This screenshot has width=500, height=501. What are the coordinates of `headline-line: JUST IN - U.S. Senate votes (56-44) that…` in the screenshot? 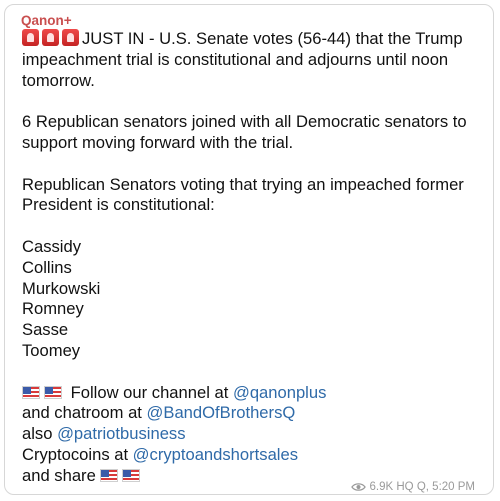 It's located at (257, 39).